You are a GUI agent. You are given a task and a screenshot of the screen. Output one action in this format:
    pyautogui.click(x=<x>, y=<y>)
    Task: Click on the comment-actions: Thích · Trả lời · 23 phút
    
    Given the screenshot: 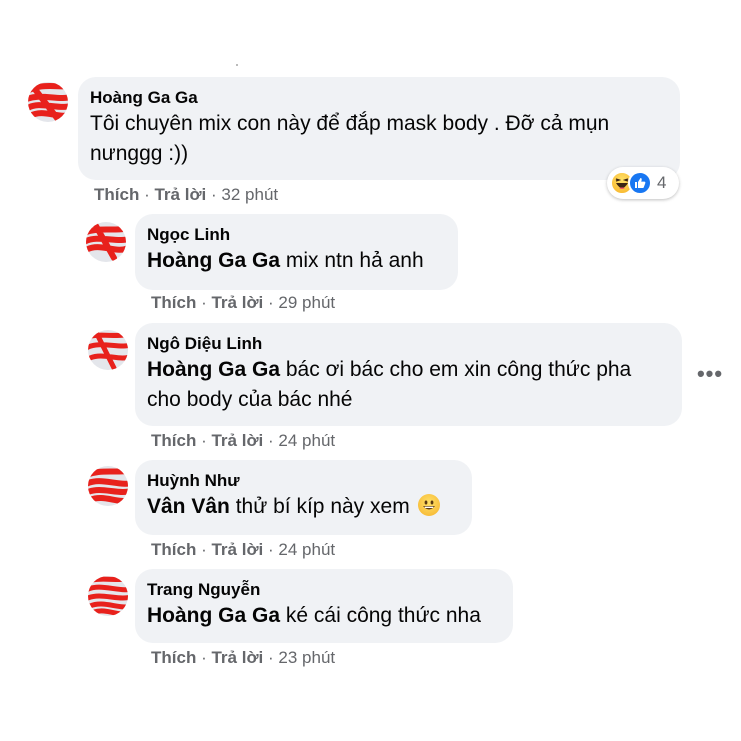 What is the action you would take?
    pyautogui.click(x=243, y=658)
    